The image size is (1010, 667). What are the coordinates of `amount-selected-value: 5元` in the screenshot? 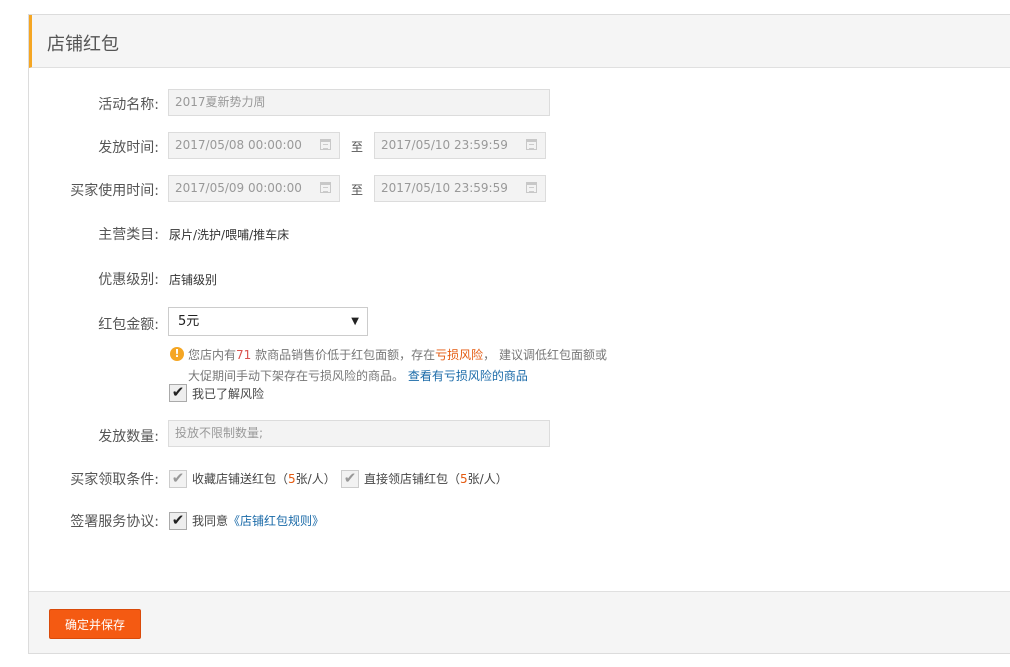 It's located at (189, 321).